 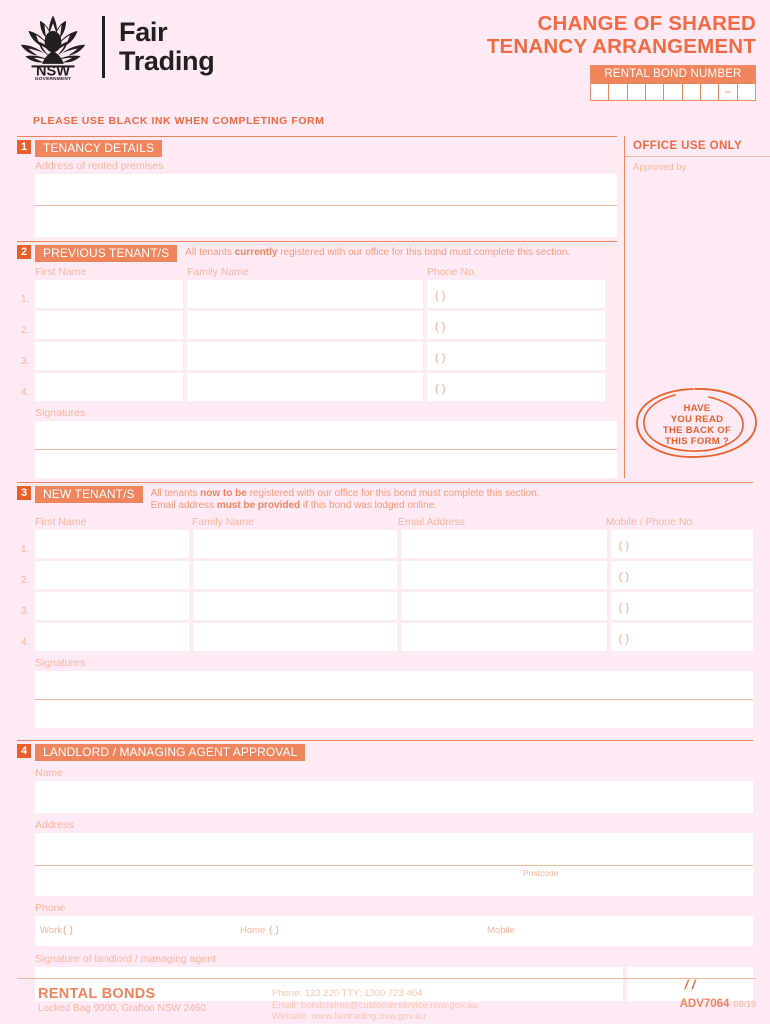 What do you see at coordinates (258, 505) in the screenshot?
I see `s3-n2-bold: must be provided` at bounding box center [258, 505].